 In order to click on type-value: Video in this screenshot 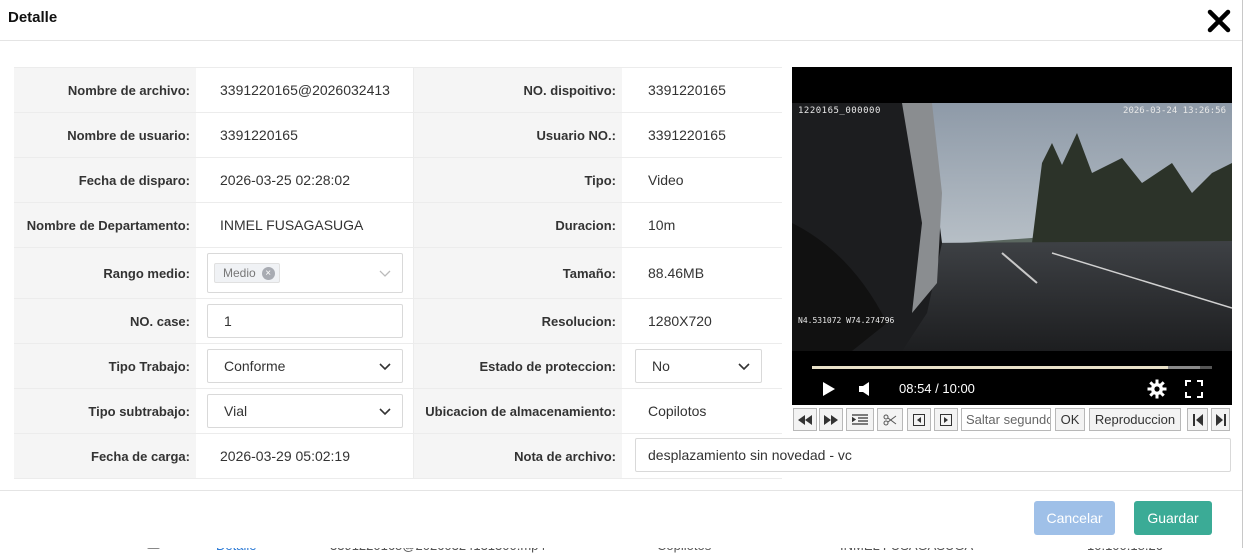, I will do `click(666, 180)`.